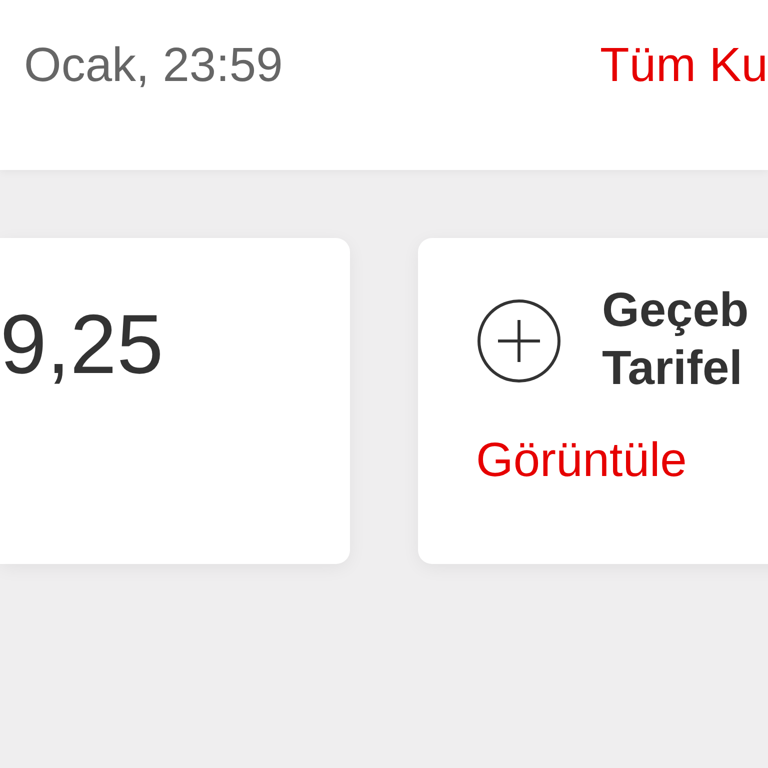 The width and height of the screenshot is (768, 768). What do you see at coordinates (674, 66) in the screenshot?
I see `all-link: Tüm Ku` at bounding box center [674, 66].